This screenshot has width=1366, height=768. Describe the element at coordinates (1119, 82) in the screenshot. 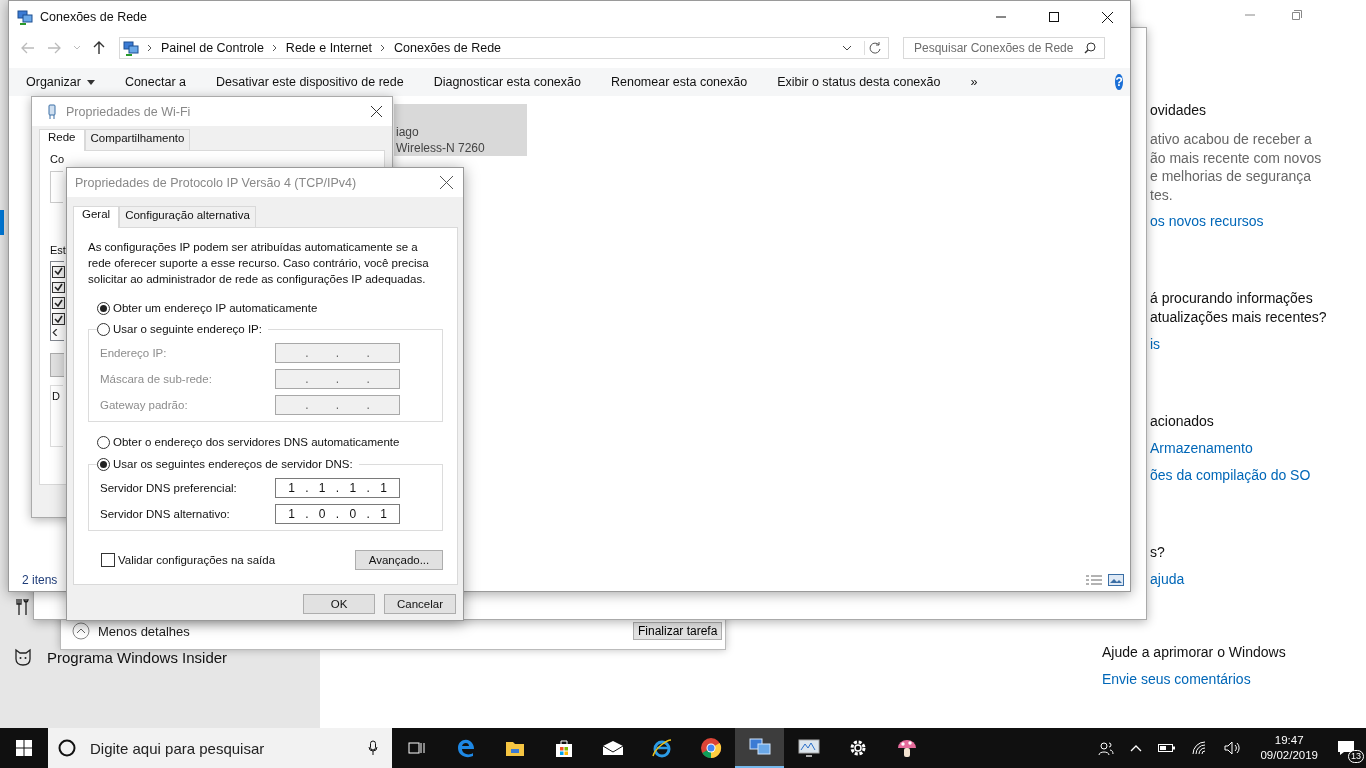

I see `help-button: ?` at that location.